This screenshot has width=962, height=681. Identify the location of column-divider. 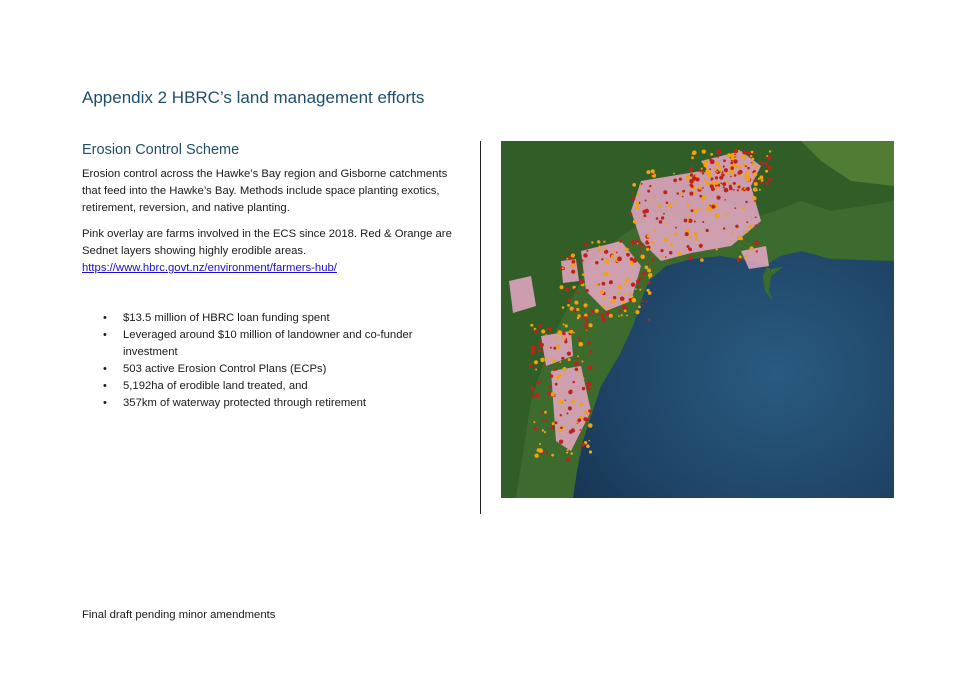
(480, 327).